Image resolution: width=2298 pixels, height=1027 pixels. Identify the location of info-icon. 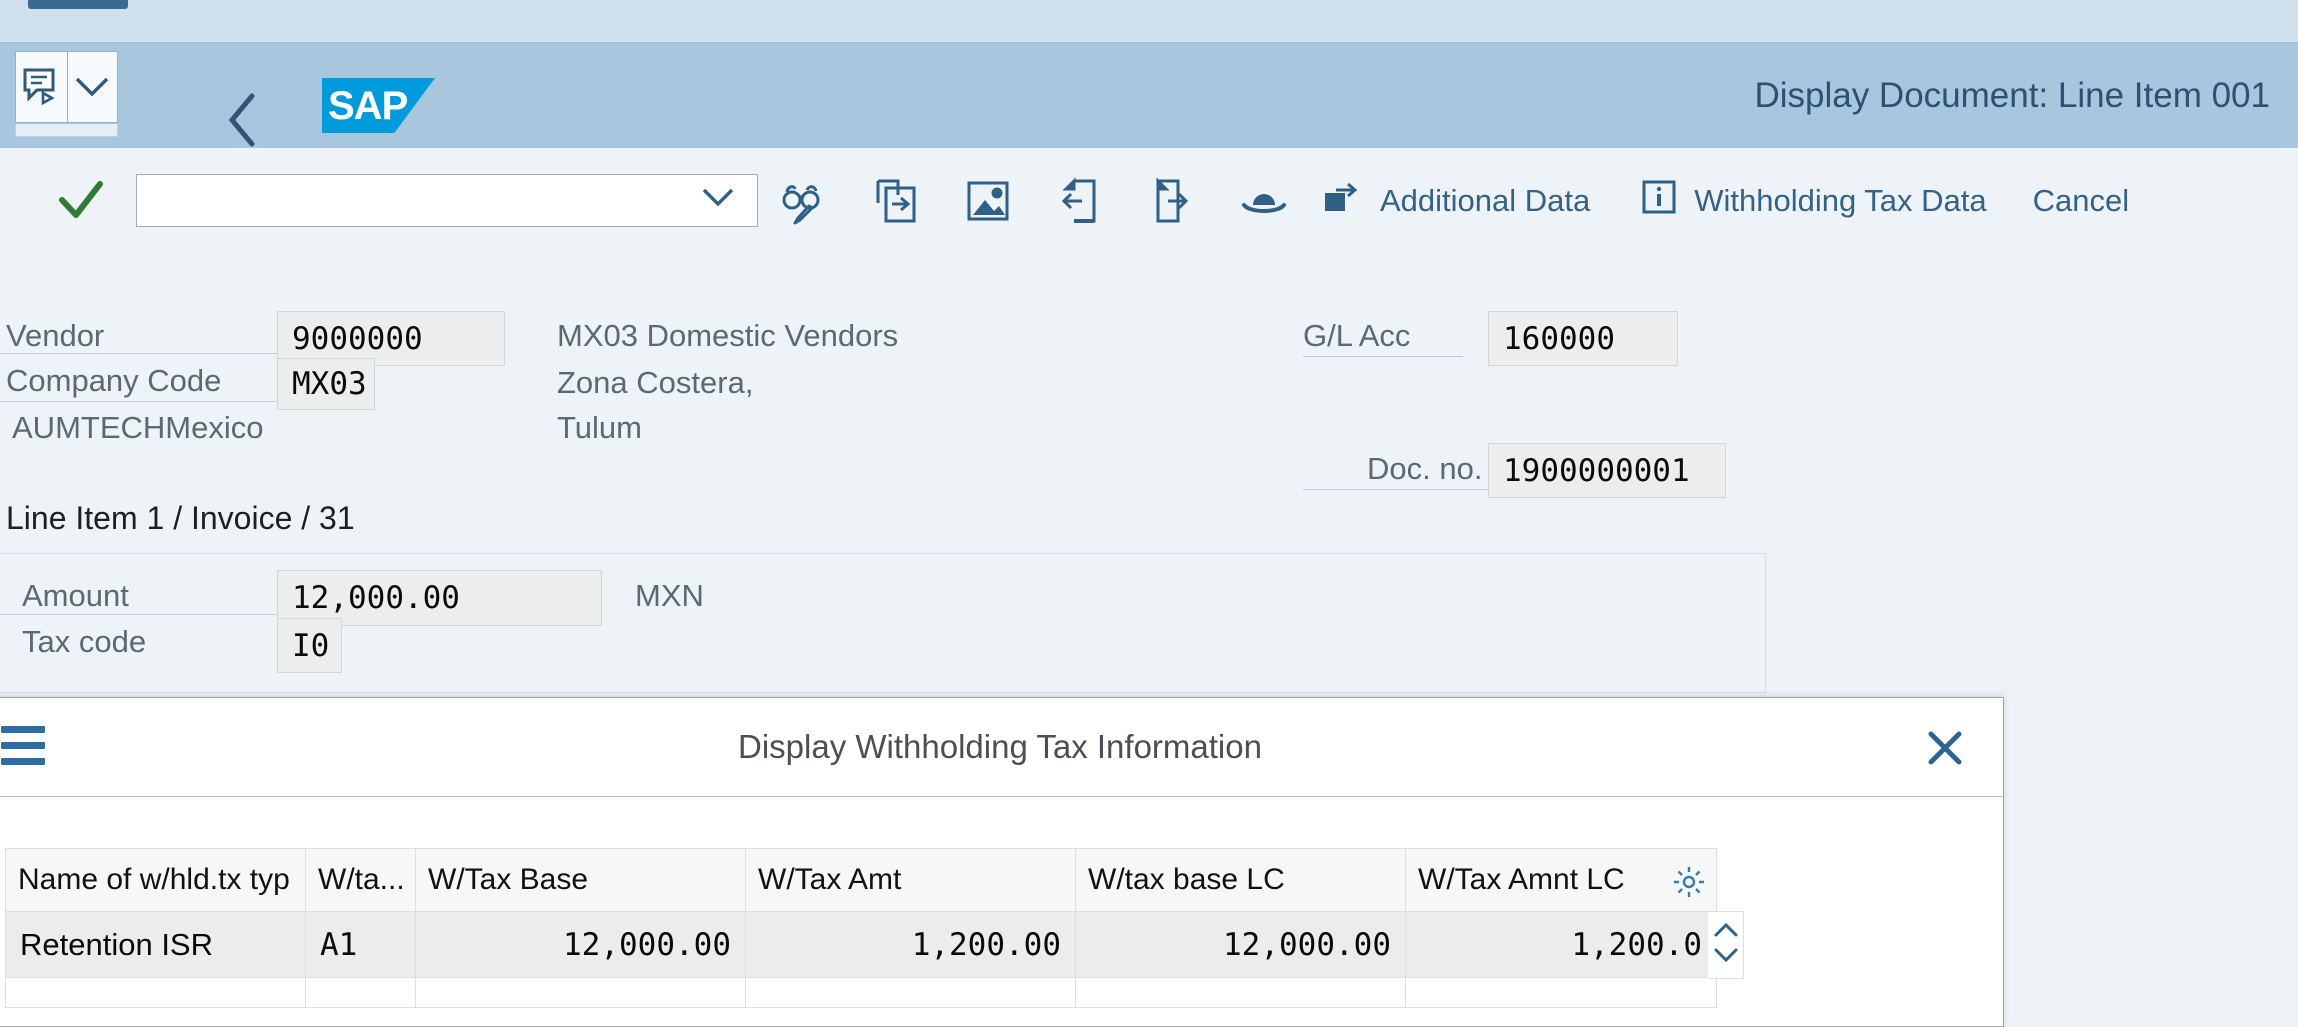
(1659, 201).